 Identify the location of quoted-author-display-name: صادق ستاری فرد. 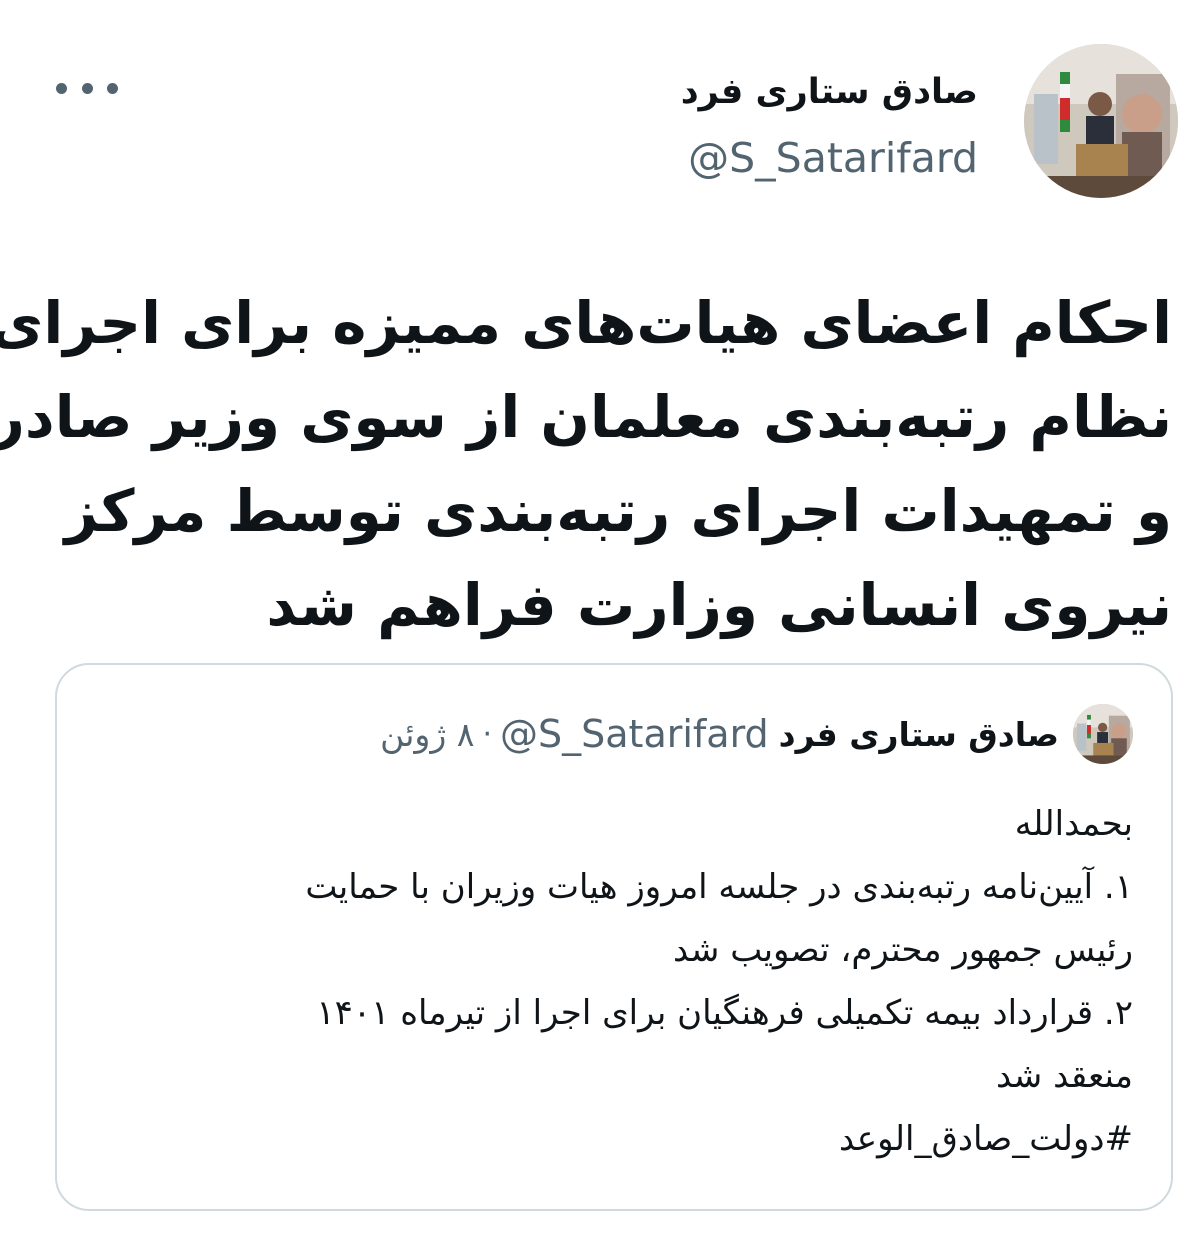
(918, 734).